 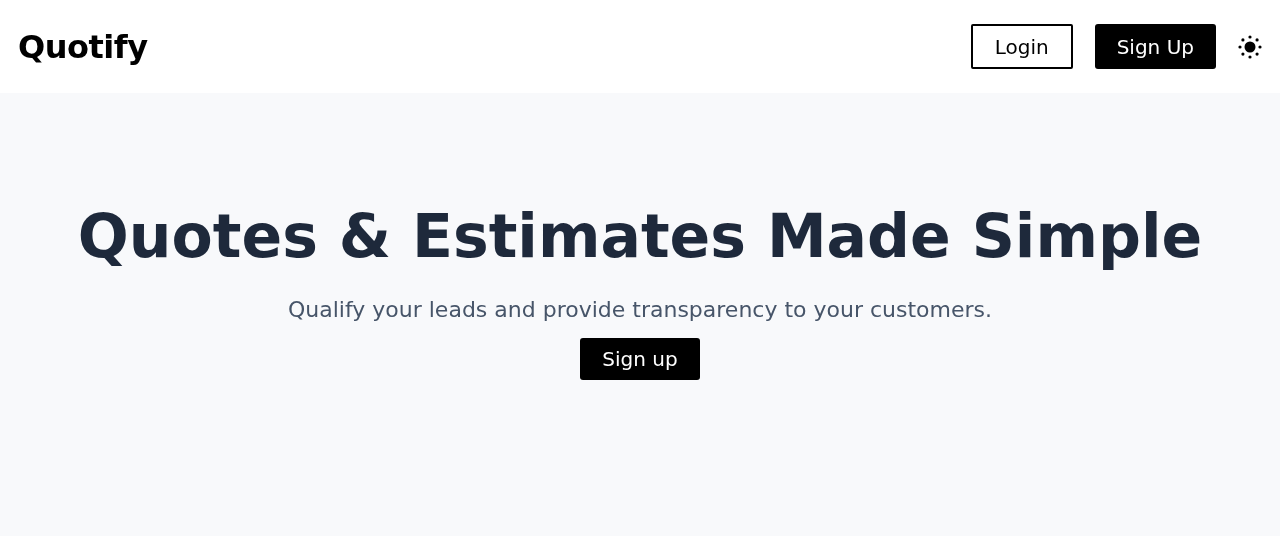 I want to click on sun-icon, so click(x=1250, y=46).